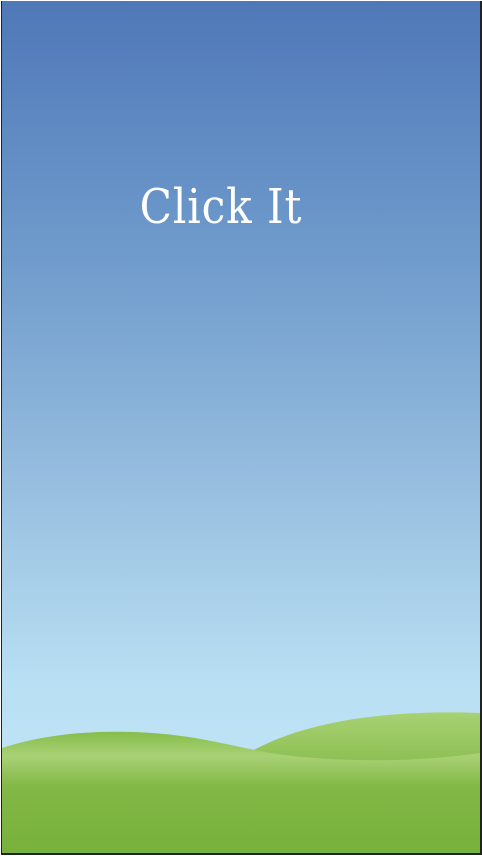 The width and height of the screenshot is (482, 856). What do you see at coordinates (220, 207) in the screenshot?
I see `click-it-title-button: Click It` at bounding box center [220, 207].